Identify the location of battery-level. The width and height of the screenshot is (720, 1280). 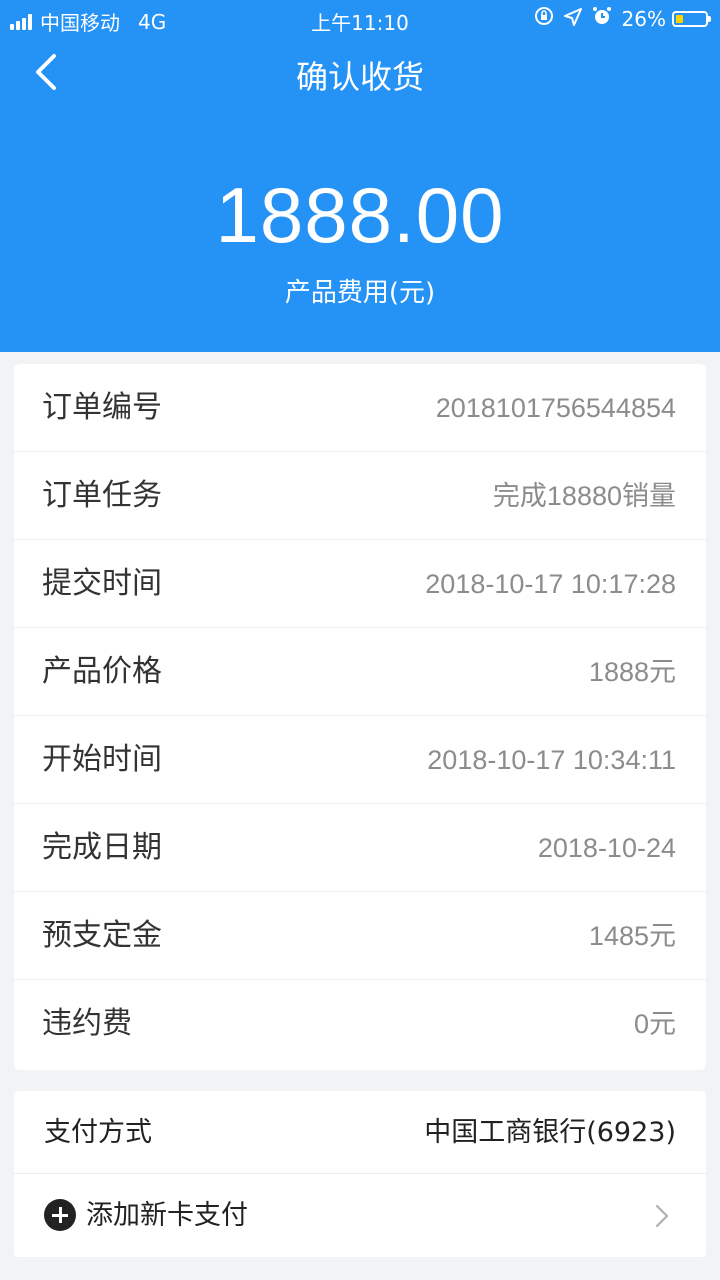
(679, 18).